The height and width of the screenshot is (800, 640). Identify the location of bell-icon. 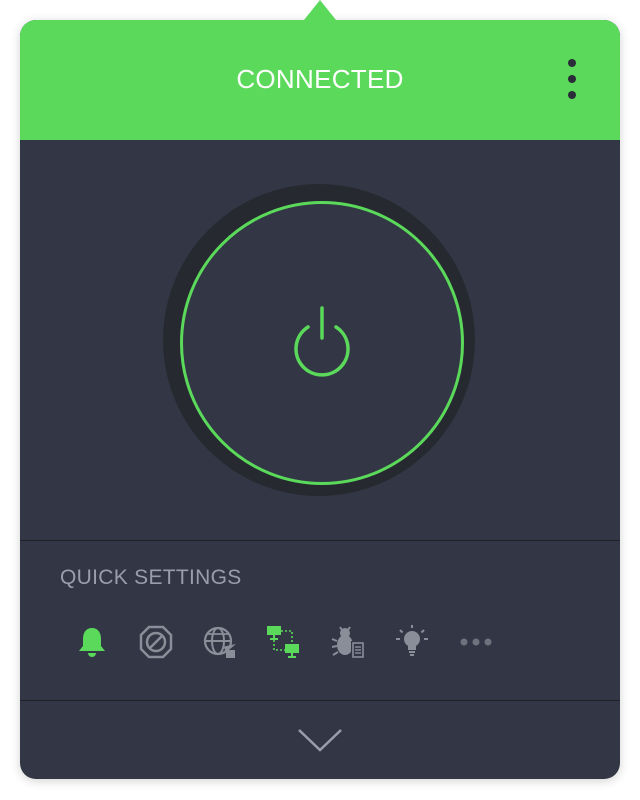
(92, 642).